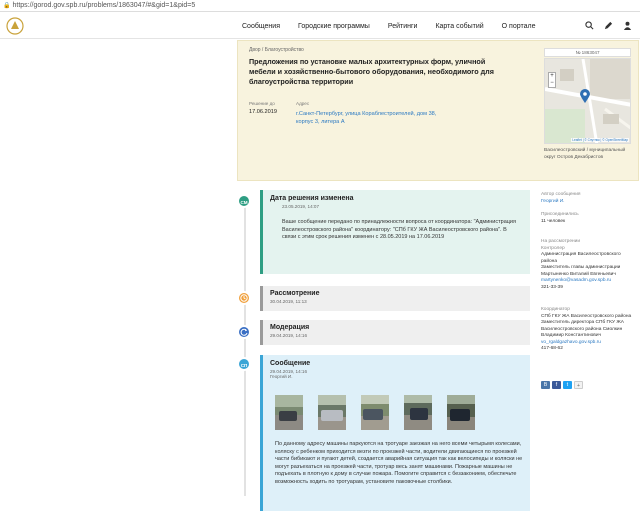 The width and height of the screenshot is (640, 513). I want to click on coordinator-phone: 417-68-62, so click(552, 348).